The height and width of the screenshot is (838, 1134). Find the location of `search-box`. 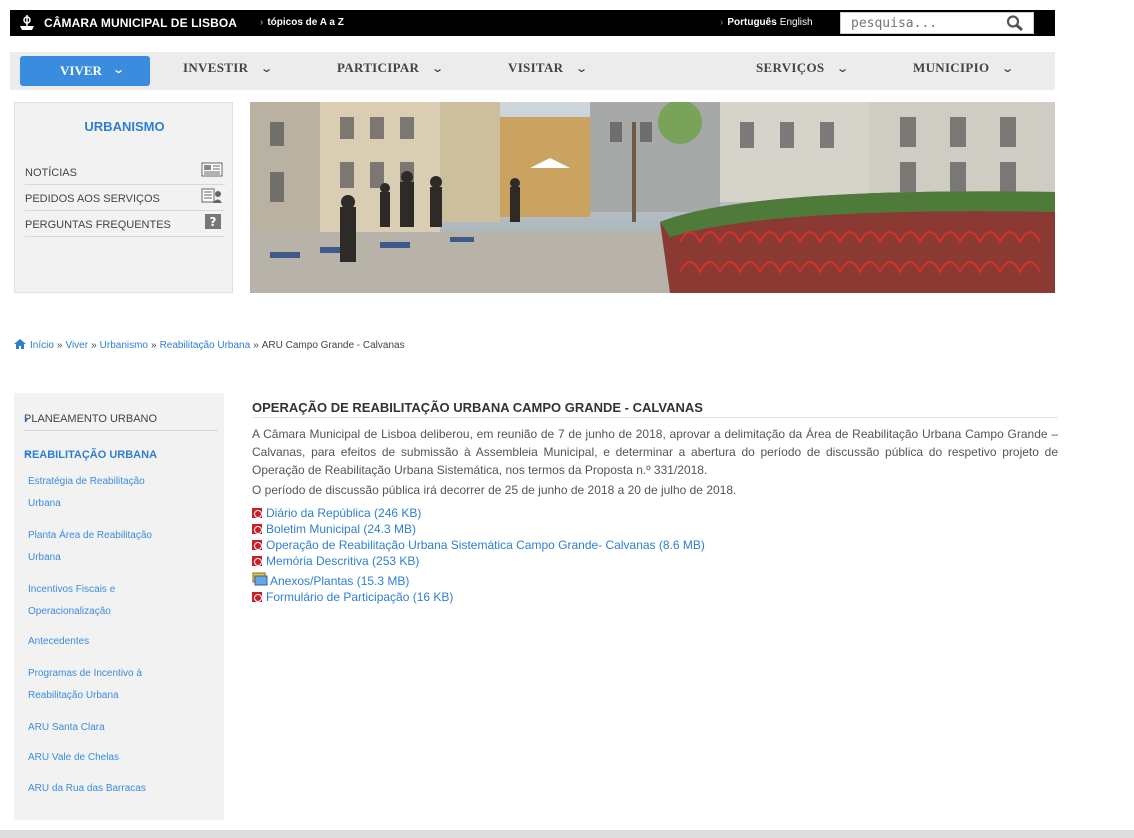

search-box is located at coordinates (937, 23).